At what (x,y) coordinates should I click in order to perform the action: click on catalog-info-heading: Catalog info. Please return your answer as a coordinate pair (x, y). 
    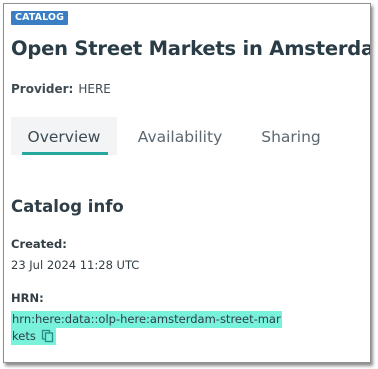
    Looking at the image, I should click on (67, 206).